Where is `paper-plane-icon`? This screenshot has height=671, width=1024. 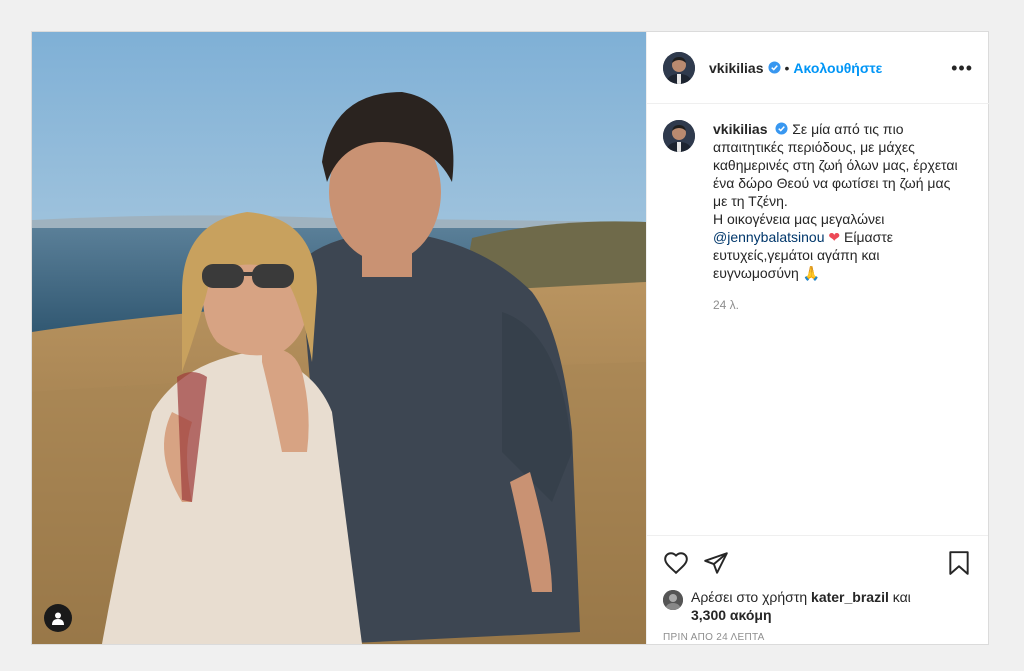
paper-plane-icon is located at coordinates (716, 563).